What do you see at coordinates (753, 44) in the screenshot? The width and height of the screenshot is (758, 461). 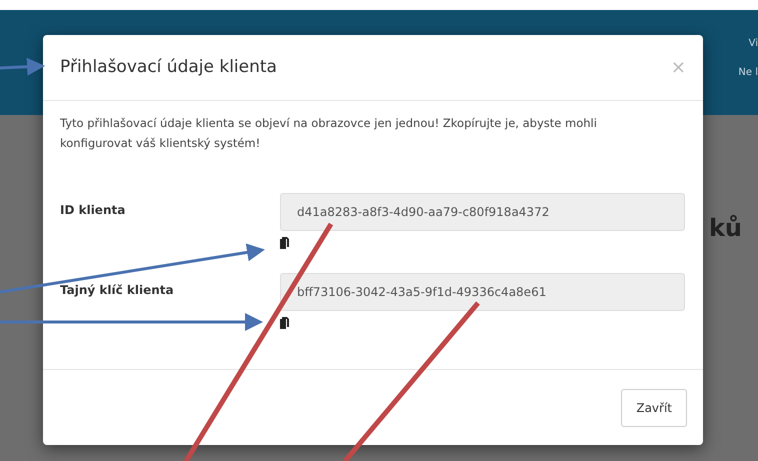 I see `header-text: Vi` at bounding box center [753, 44].